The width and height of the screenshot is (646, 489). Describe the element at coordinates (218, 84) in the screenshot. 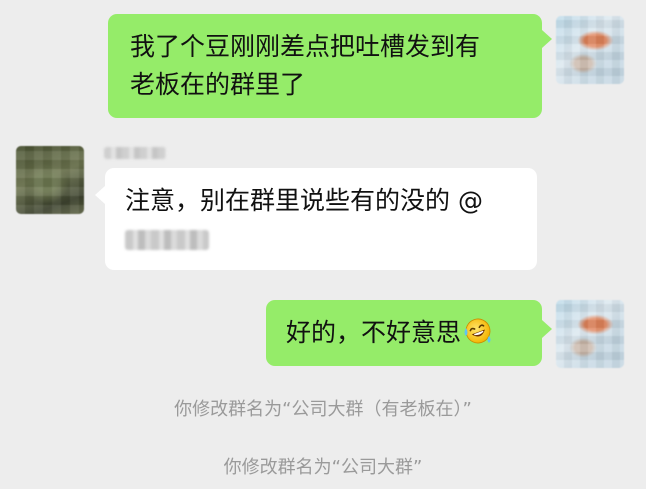

I see `message-text-line: 老板在的群里了` at that location.